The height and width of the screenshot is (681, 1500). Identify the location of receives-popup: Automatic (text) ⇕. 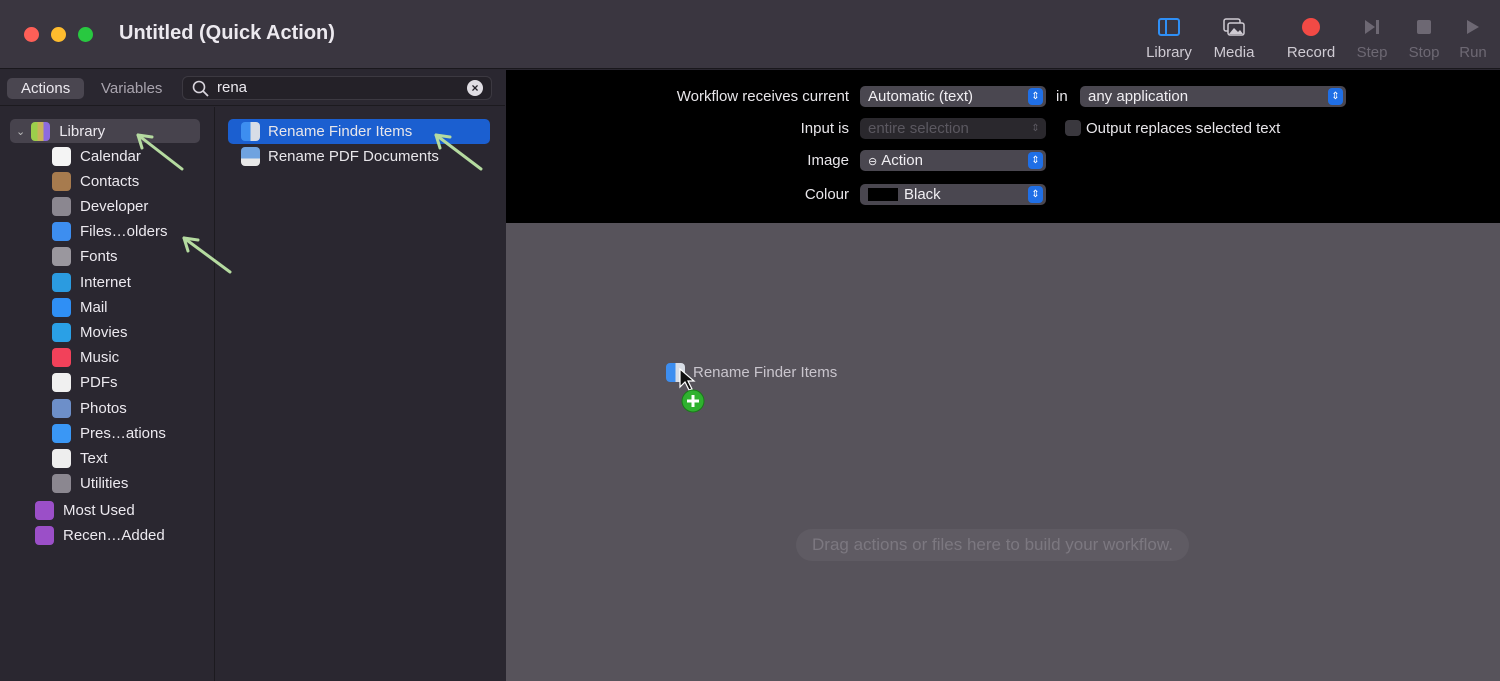
(953, 96).